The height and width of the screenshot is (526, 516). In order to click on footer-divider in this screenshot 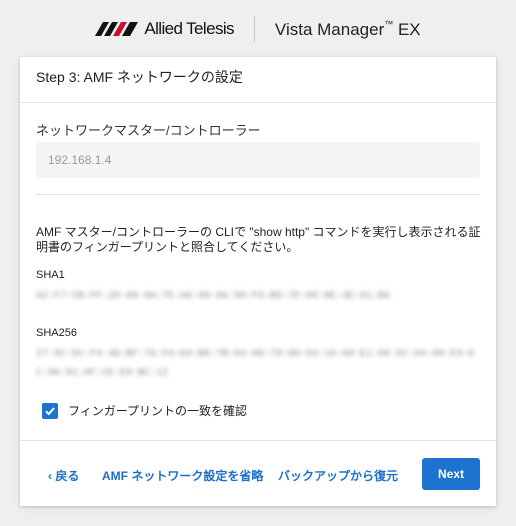, I will do `click(258, 440)`.